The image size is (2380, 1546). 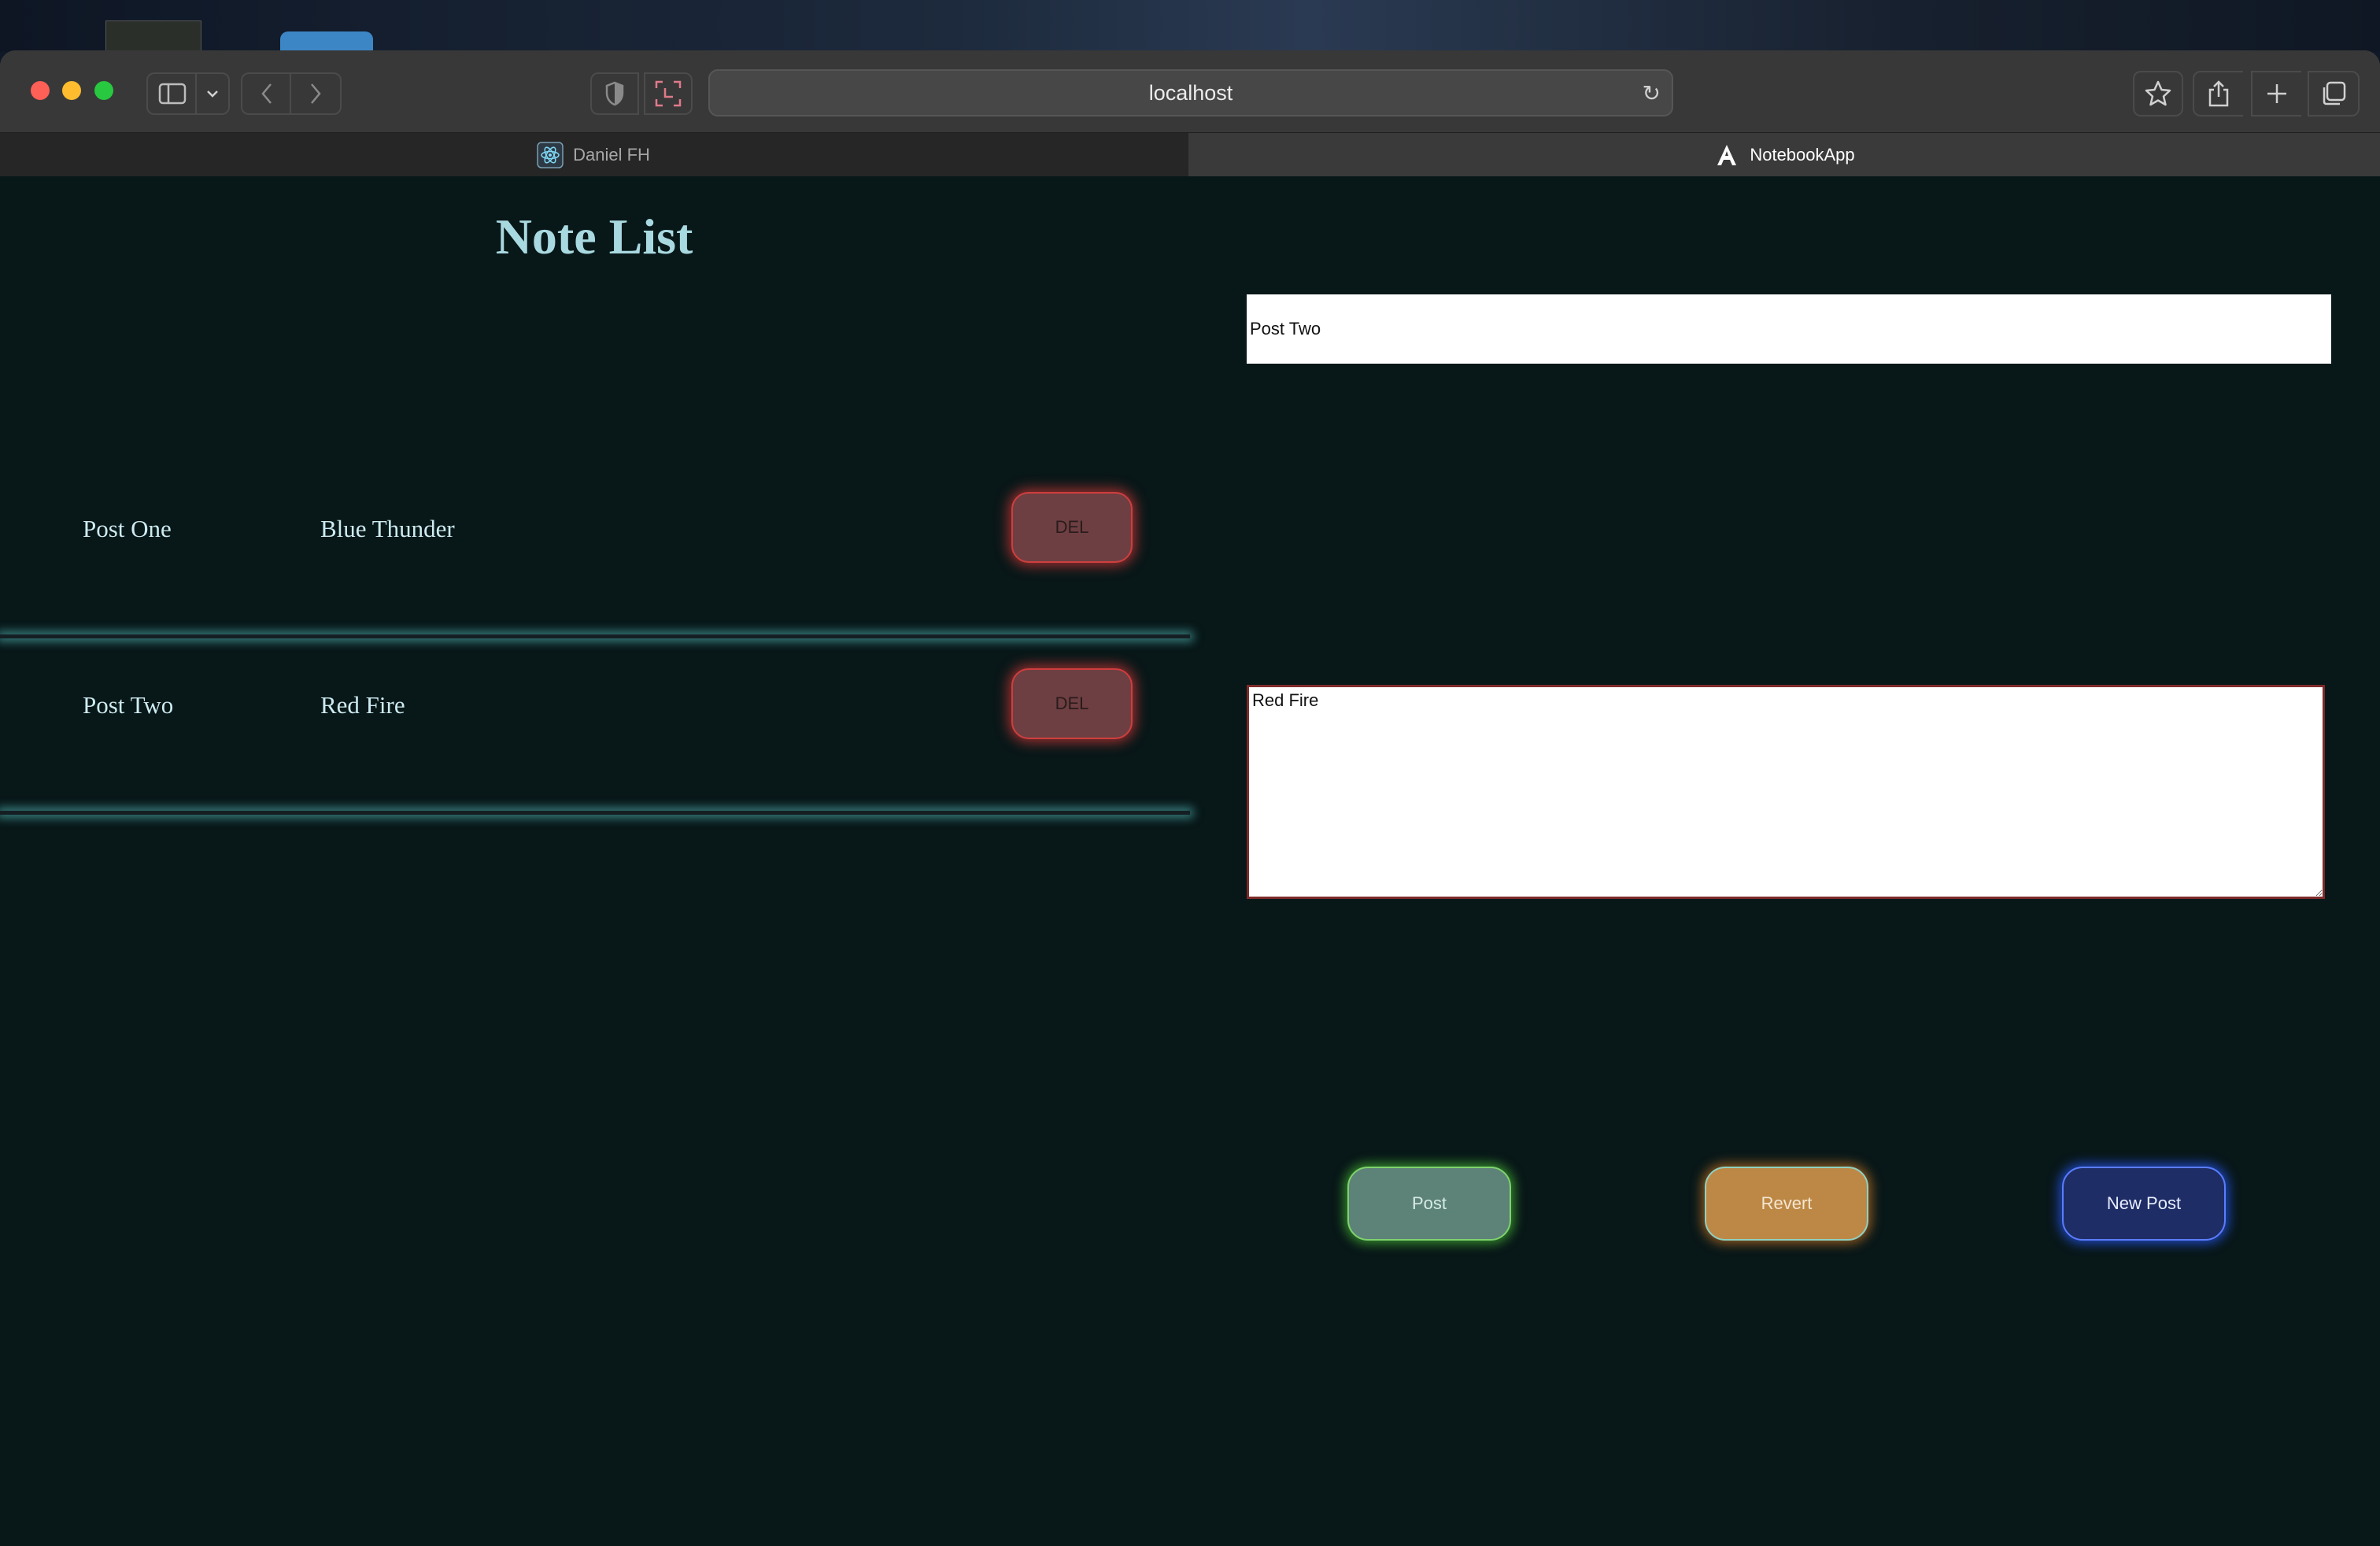 I want to click on star-icon, so click(x=2158, y=93).